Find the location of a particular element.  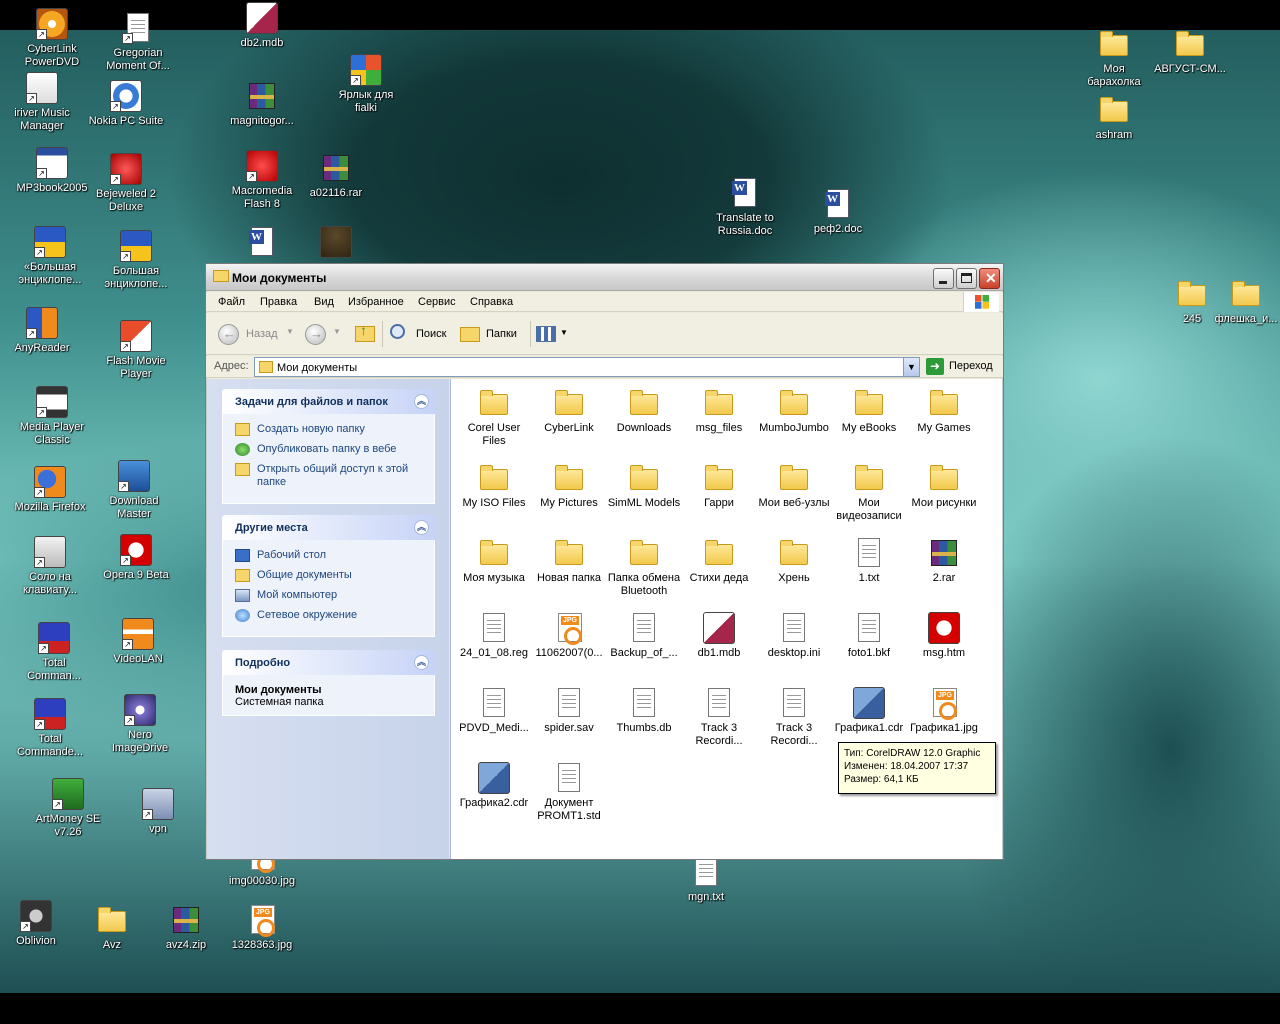

desktop-shortcut: ↗ Media Player Classic is located at coordinates (52, 416).